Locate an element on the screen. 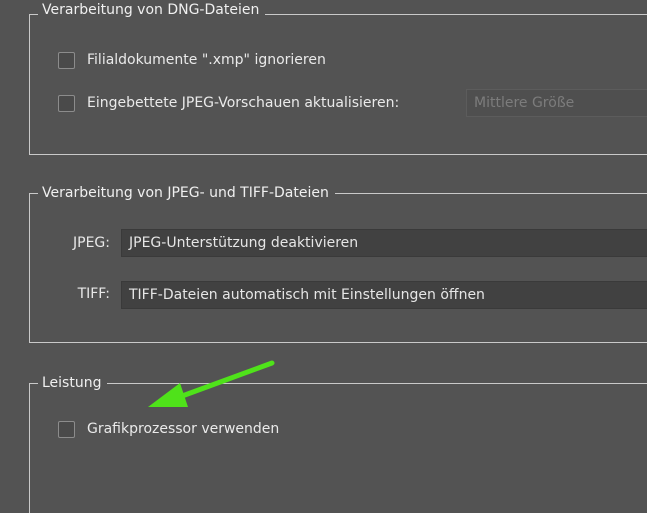  performance-section-title: Leistung is located at coordinates (73, 383).